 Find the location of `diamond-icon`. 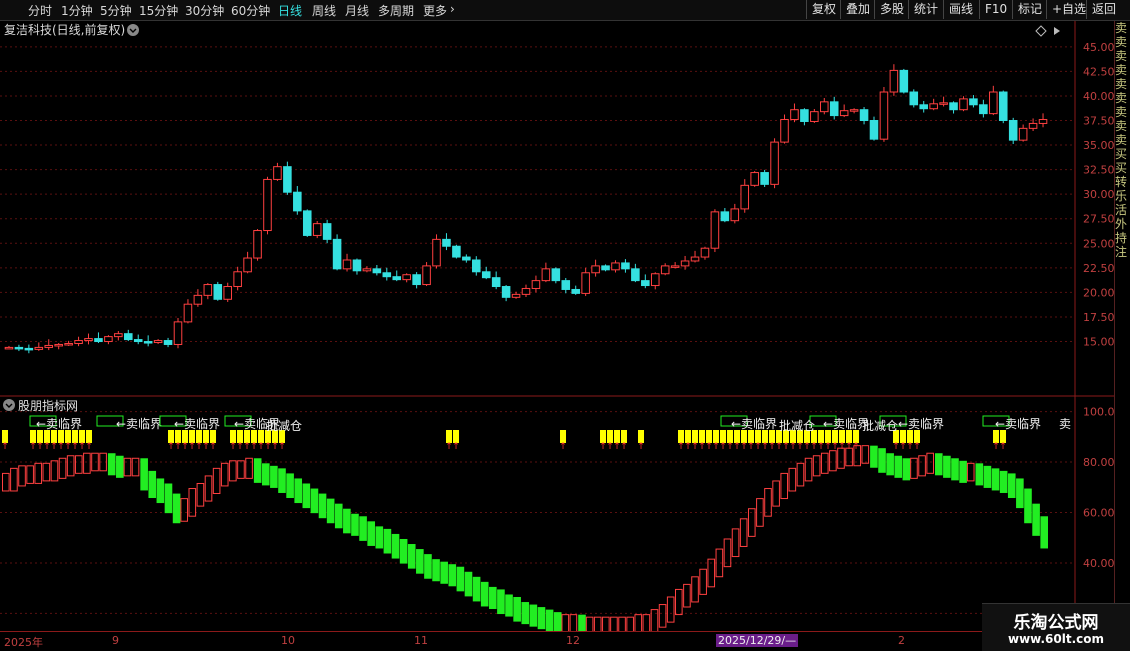

diamond-icon is located at coordinates (1041, 31).